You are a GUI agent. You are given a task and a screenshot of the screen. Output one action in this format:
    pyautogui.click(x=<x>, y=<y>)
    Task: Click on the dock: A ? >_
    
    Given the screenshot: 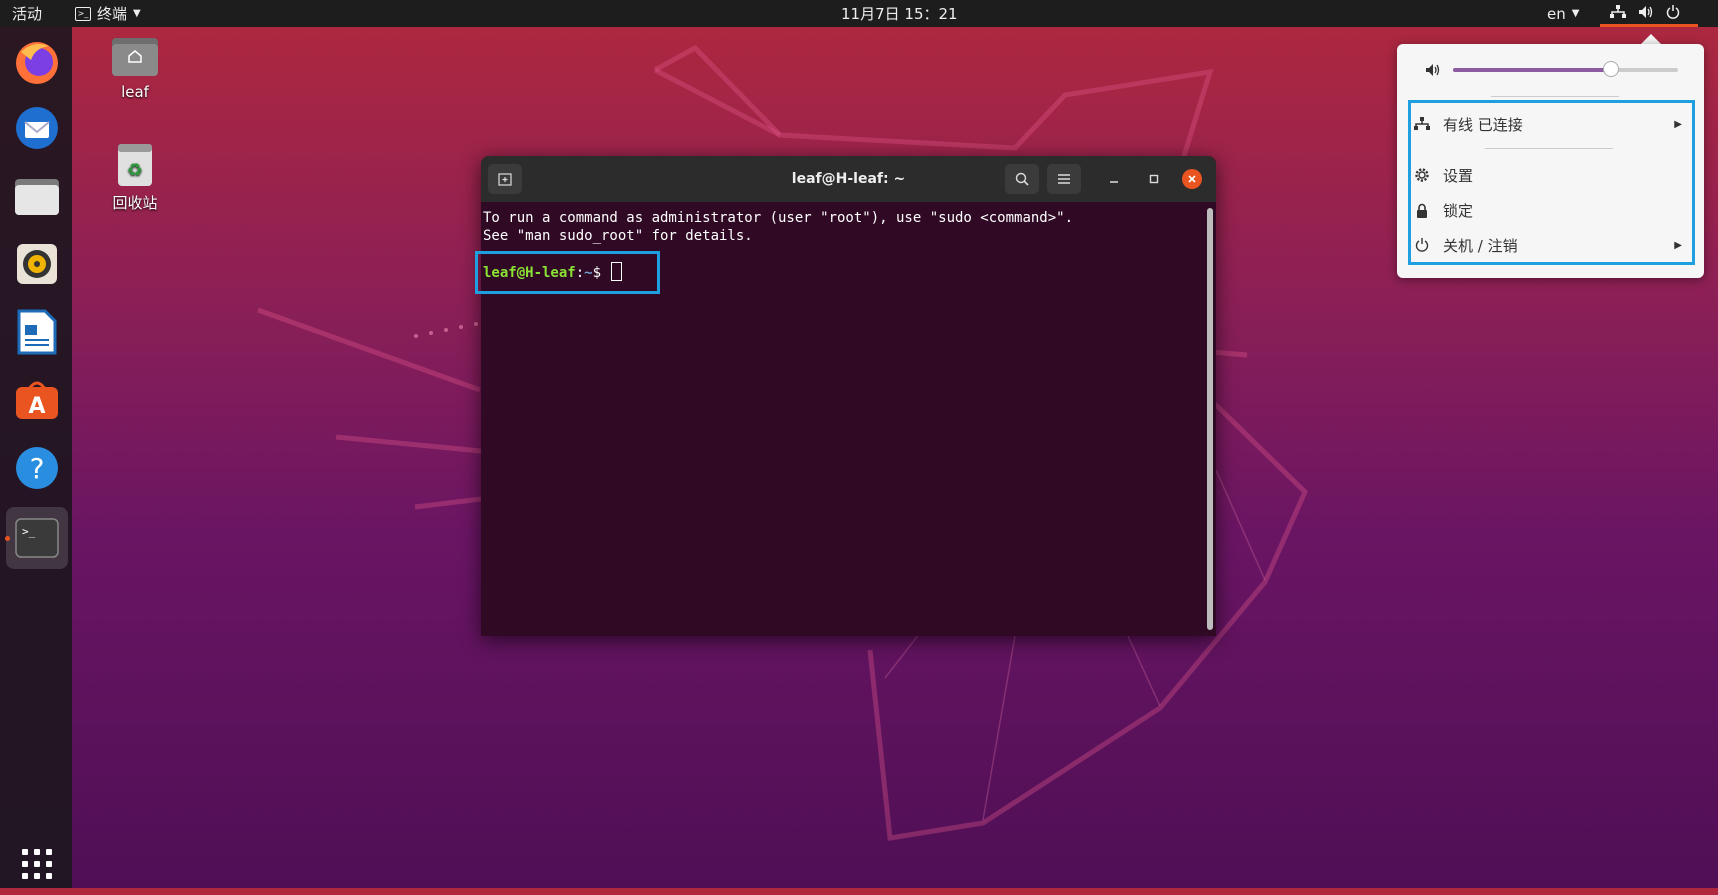 What is the action you would take?
    pyautogui.click(x=36, y=457)
    